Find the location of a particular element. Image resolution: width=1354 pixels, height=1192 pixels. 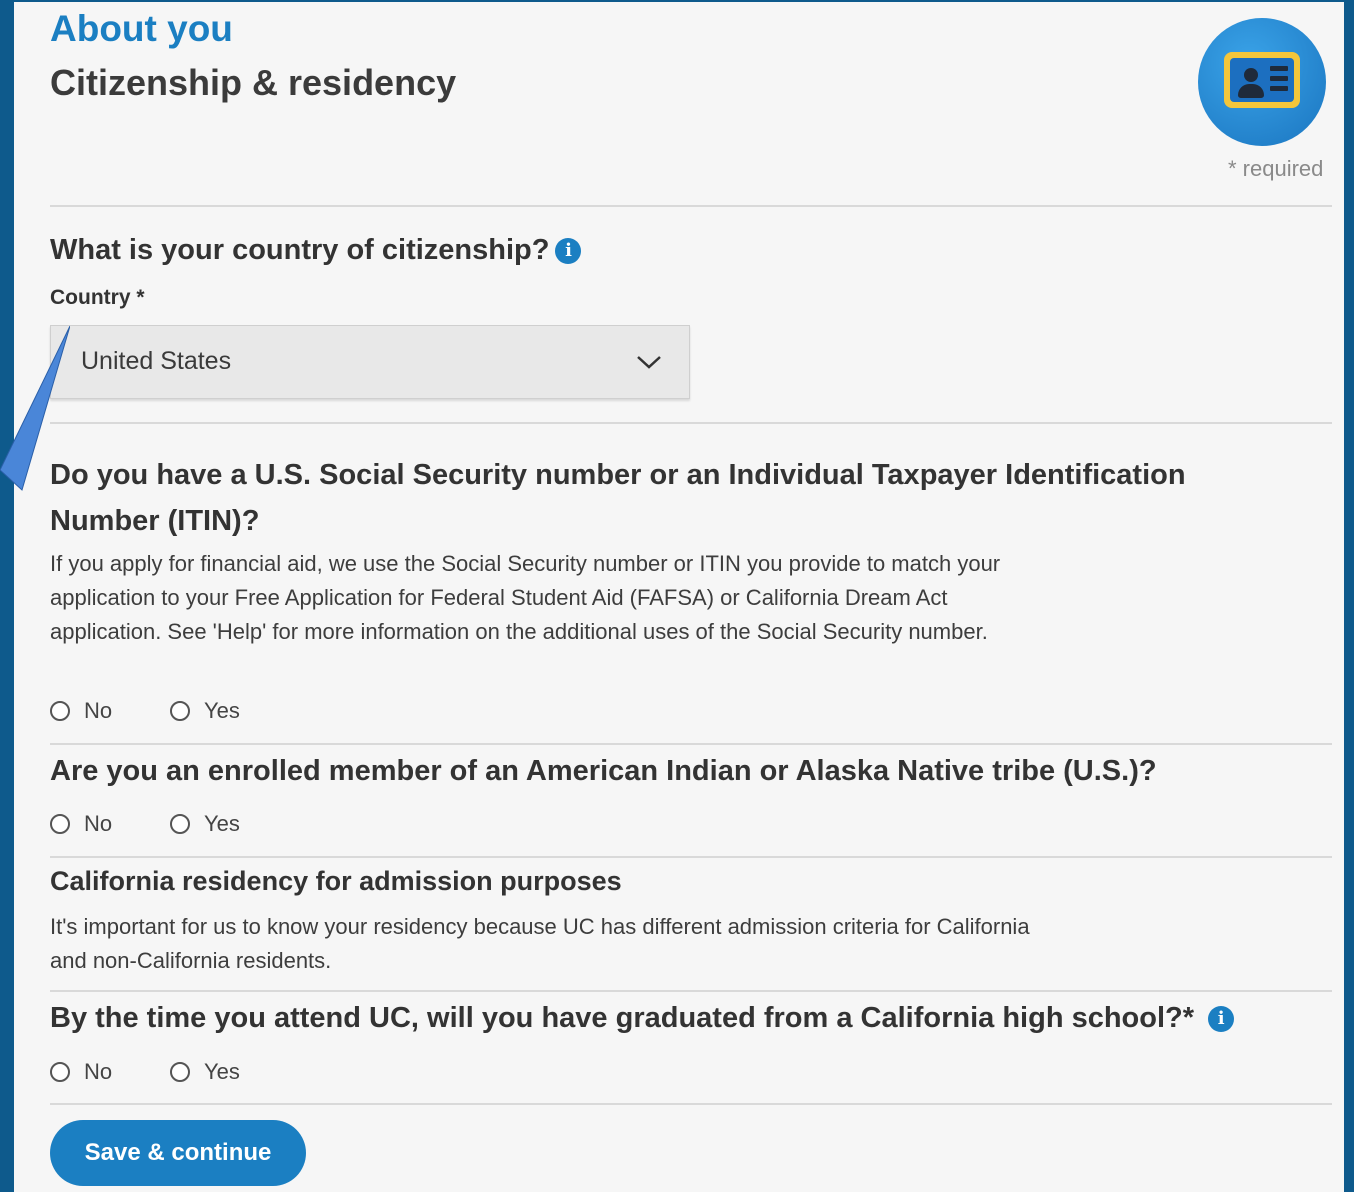

ssn-no-radio: No is located at coordinates (81, 711).